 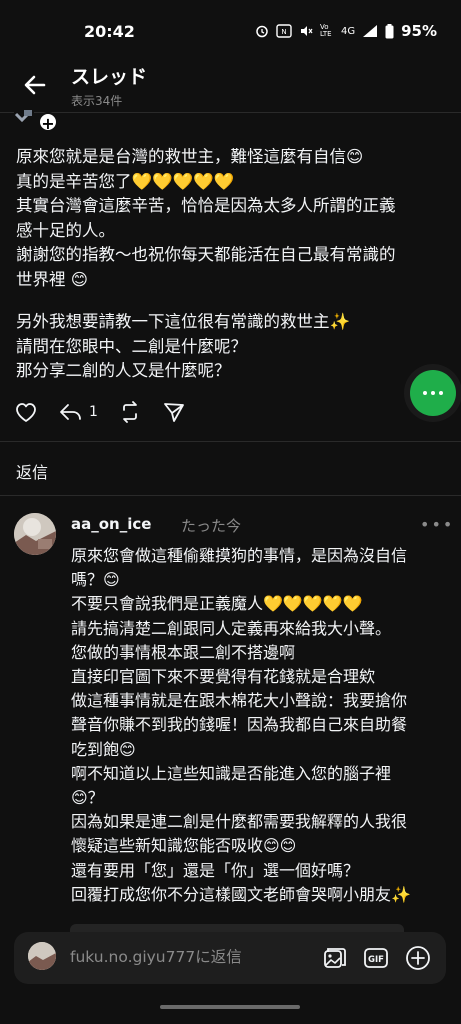 I want to click on share-button, so click(x=174, y=412).